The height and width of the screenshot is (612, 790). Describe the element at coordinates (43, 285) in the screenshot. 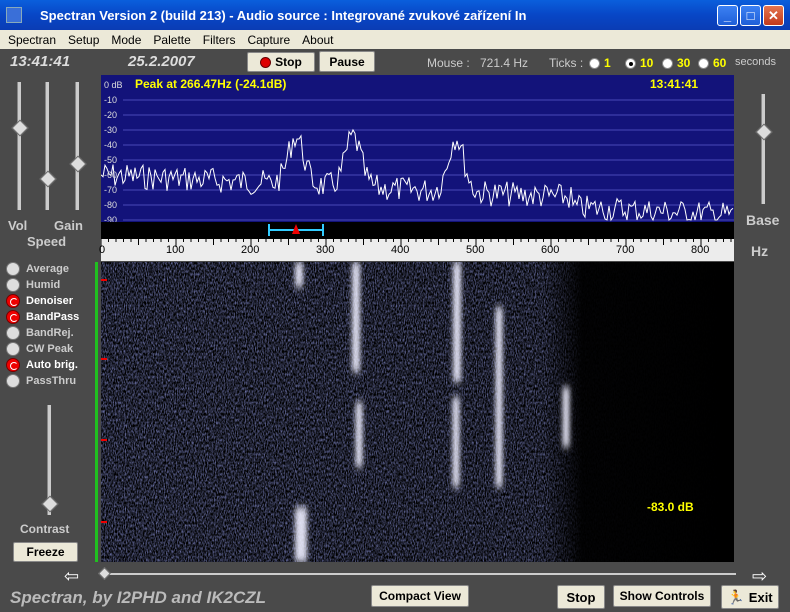

I see `option-label: Humid` at that location.